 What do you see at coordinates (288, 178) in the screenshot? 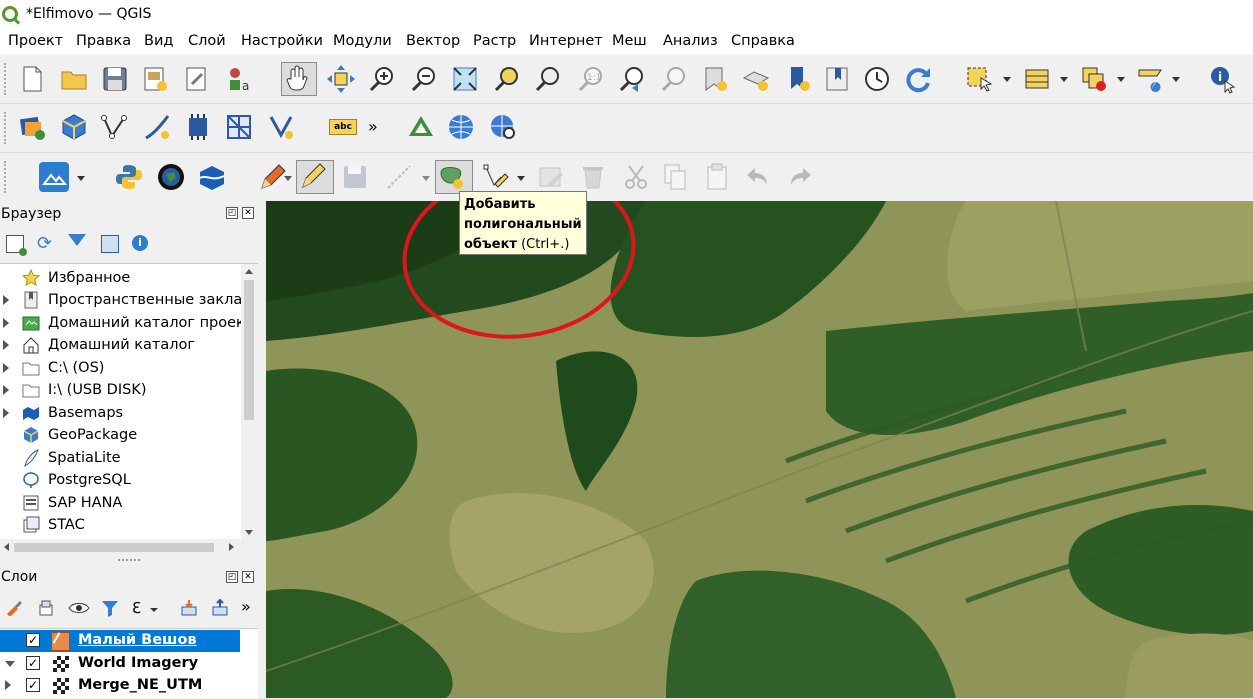
I see `current-edits-dropdown` at bounding box center [288, 178].